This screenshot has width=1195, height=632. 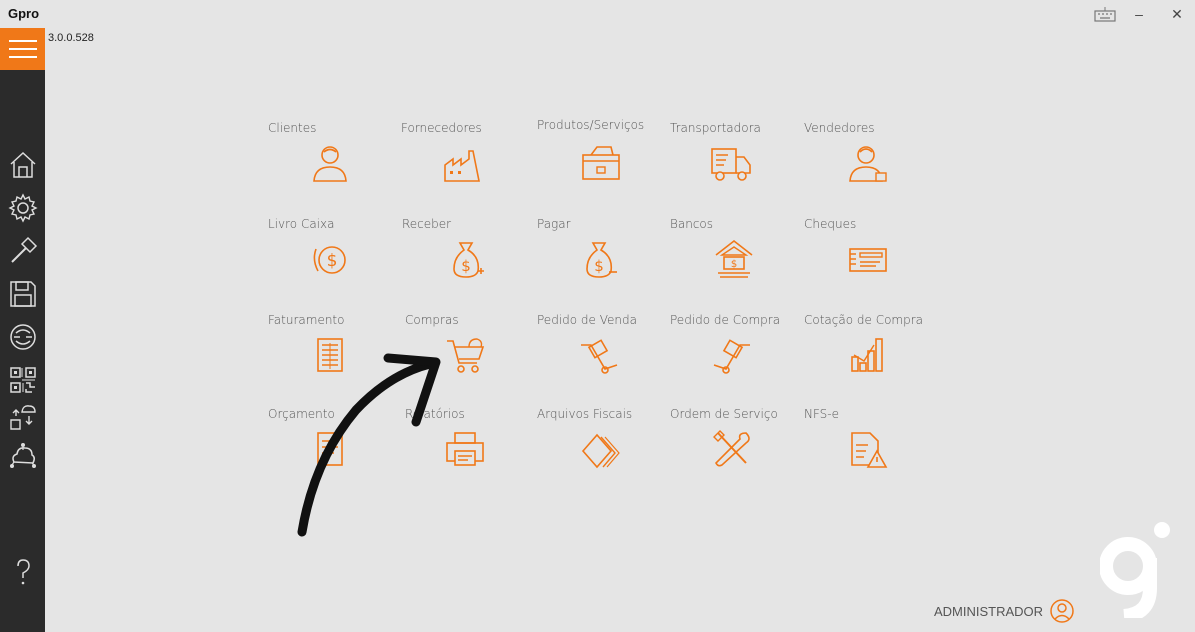 I want to click on sidebar, so click(x=22, y=330).